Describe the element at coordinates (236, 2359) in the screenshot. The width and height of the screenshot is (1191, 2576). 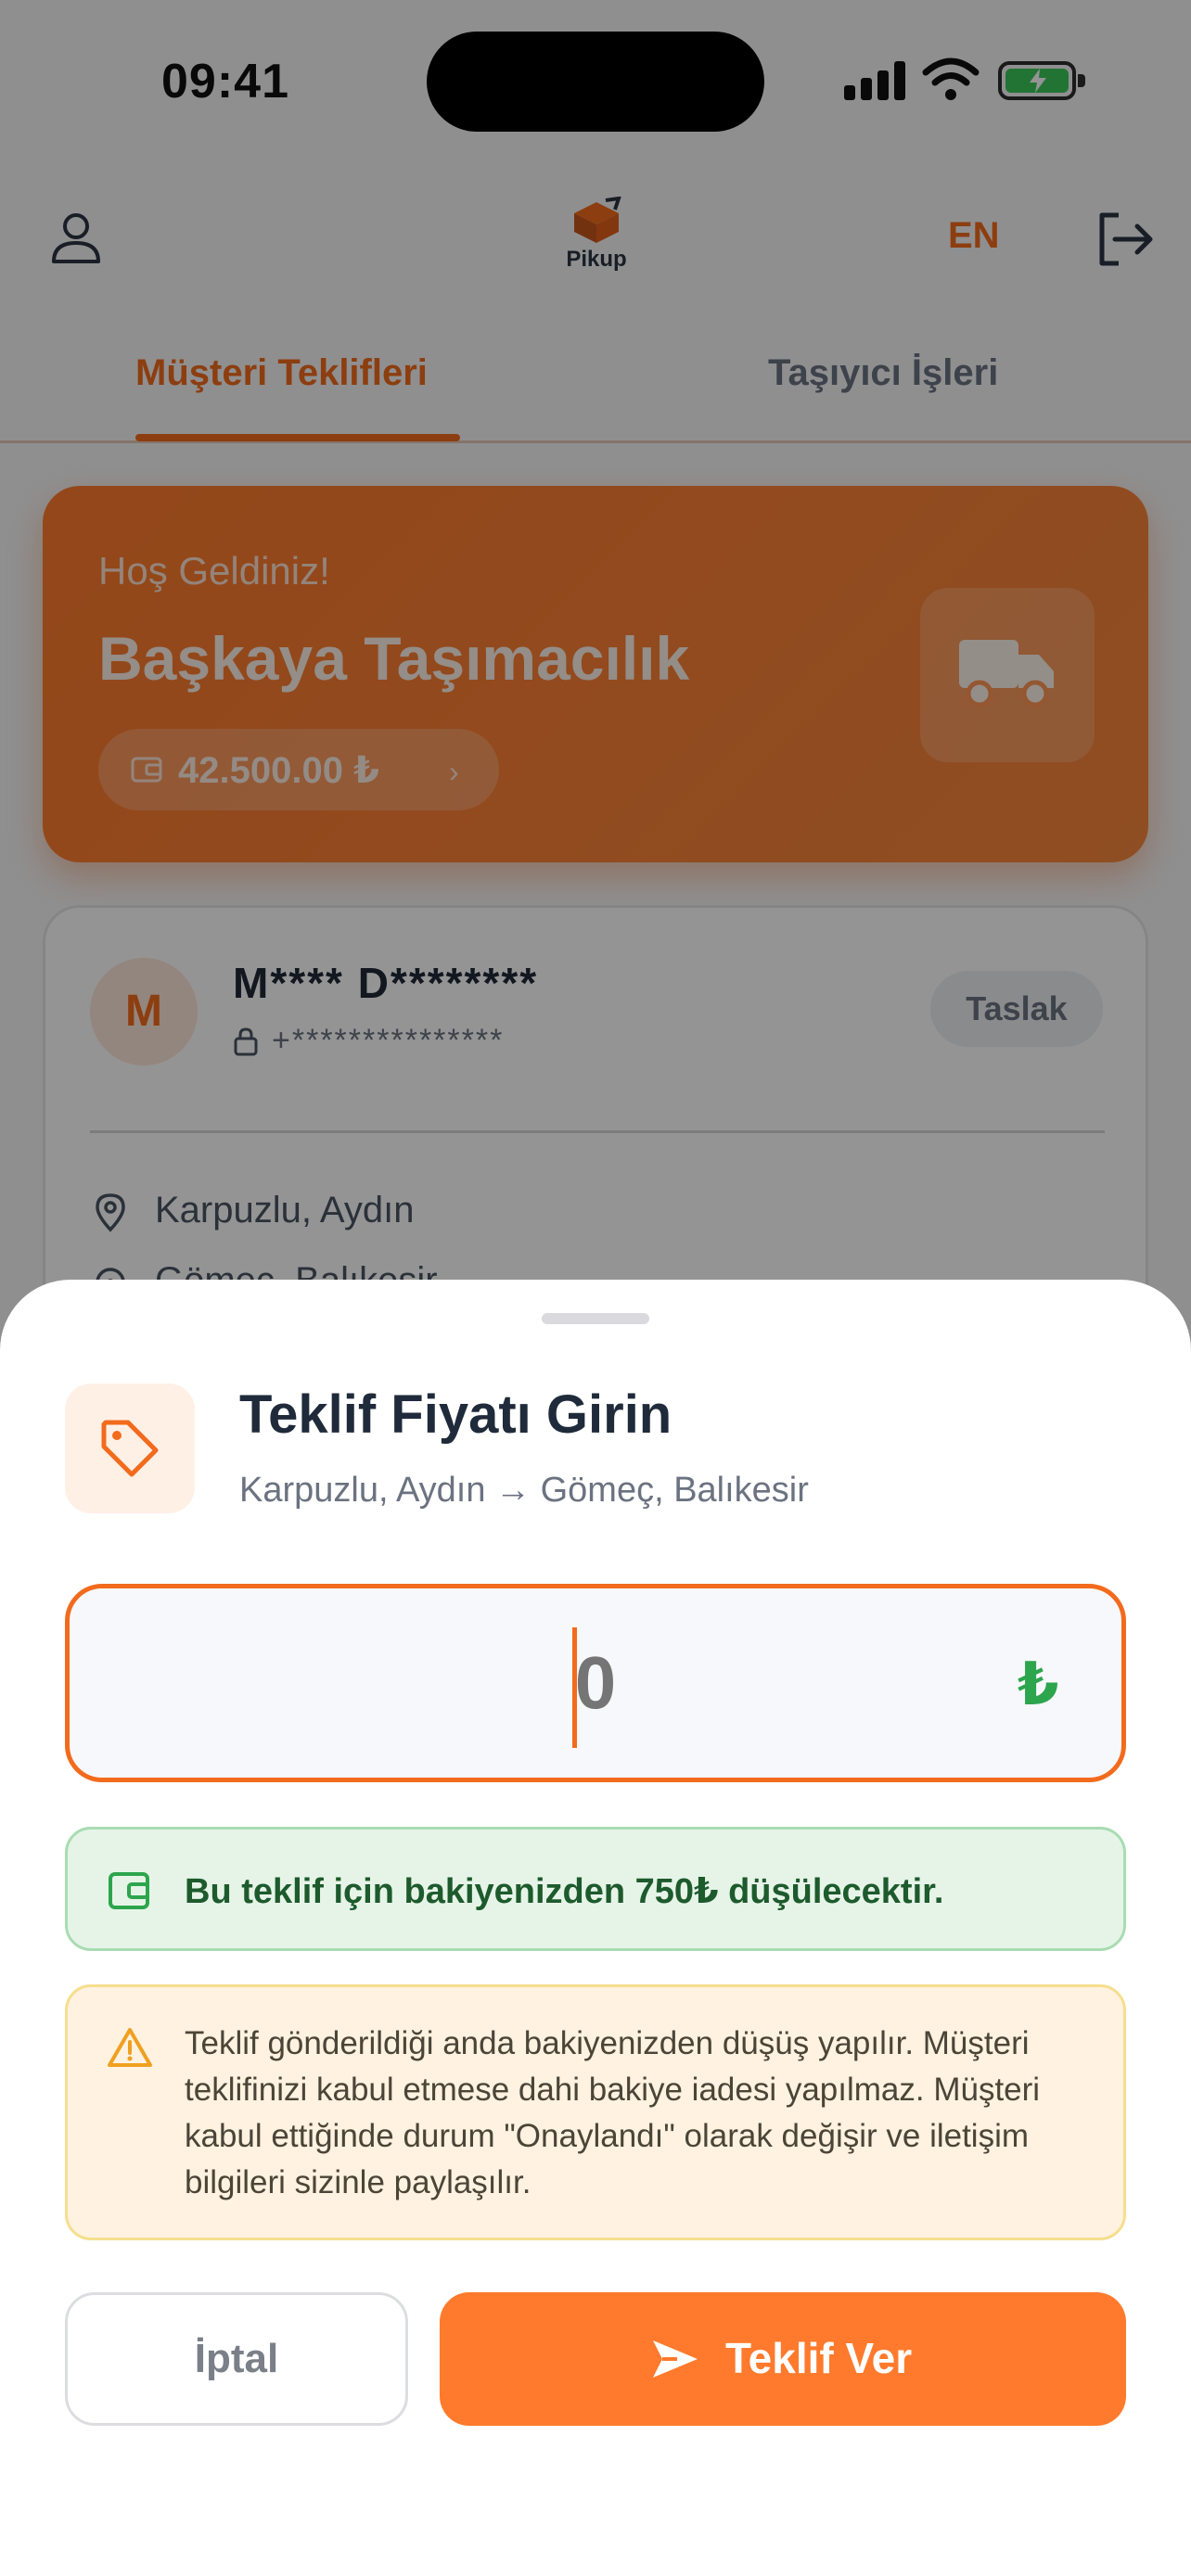
I see `cancel-button: İptal` at that location.